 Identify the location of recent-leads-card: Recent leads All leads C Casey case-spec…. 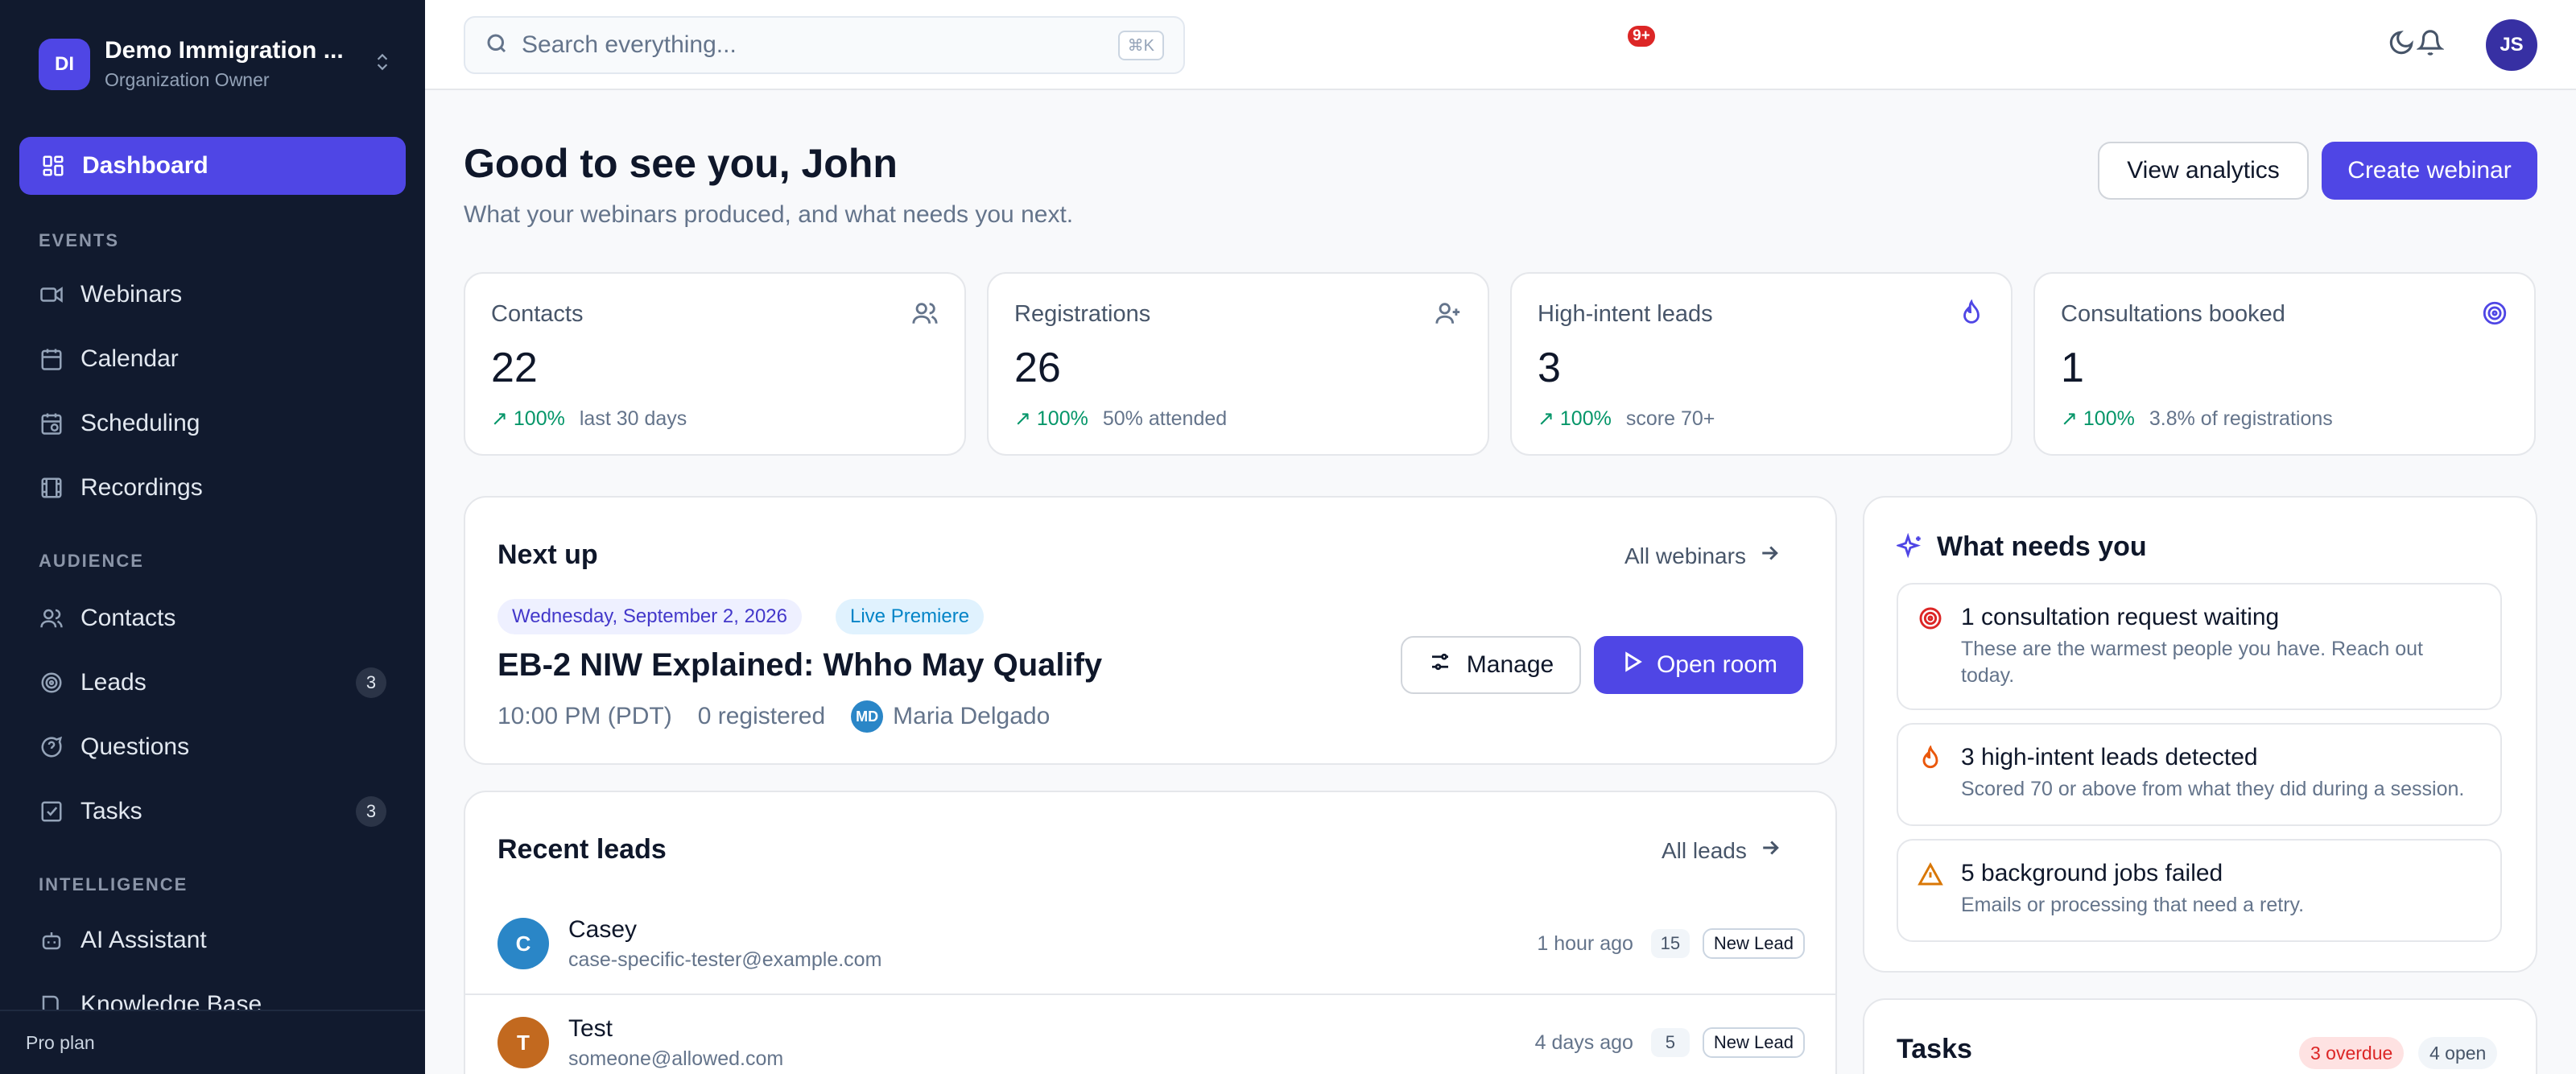
(1150, 932).